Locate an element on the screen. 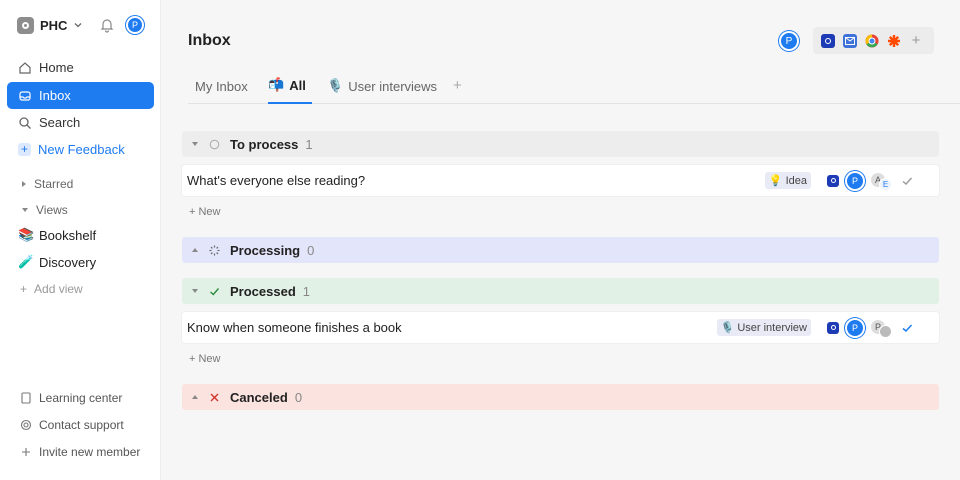 This screenshot has width=960, height=480. chevron-right-icon is located at coordinates (24, 184).